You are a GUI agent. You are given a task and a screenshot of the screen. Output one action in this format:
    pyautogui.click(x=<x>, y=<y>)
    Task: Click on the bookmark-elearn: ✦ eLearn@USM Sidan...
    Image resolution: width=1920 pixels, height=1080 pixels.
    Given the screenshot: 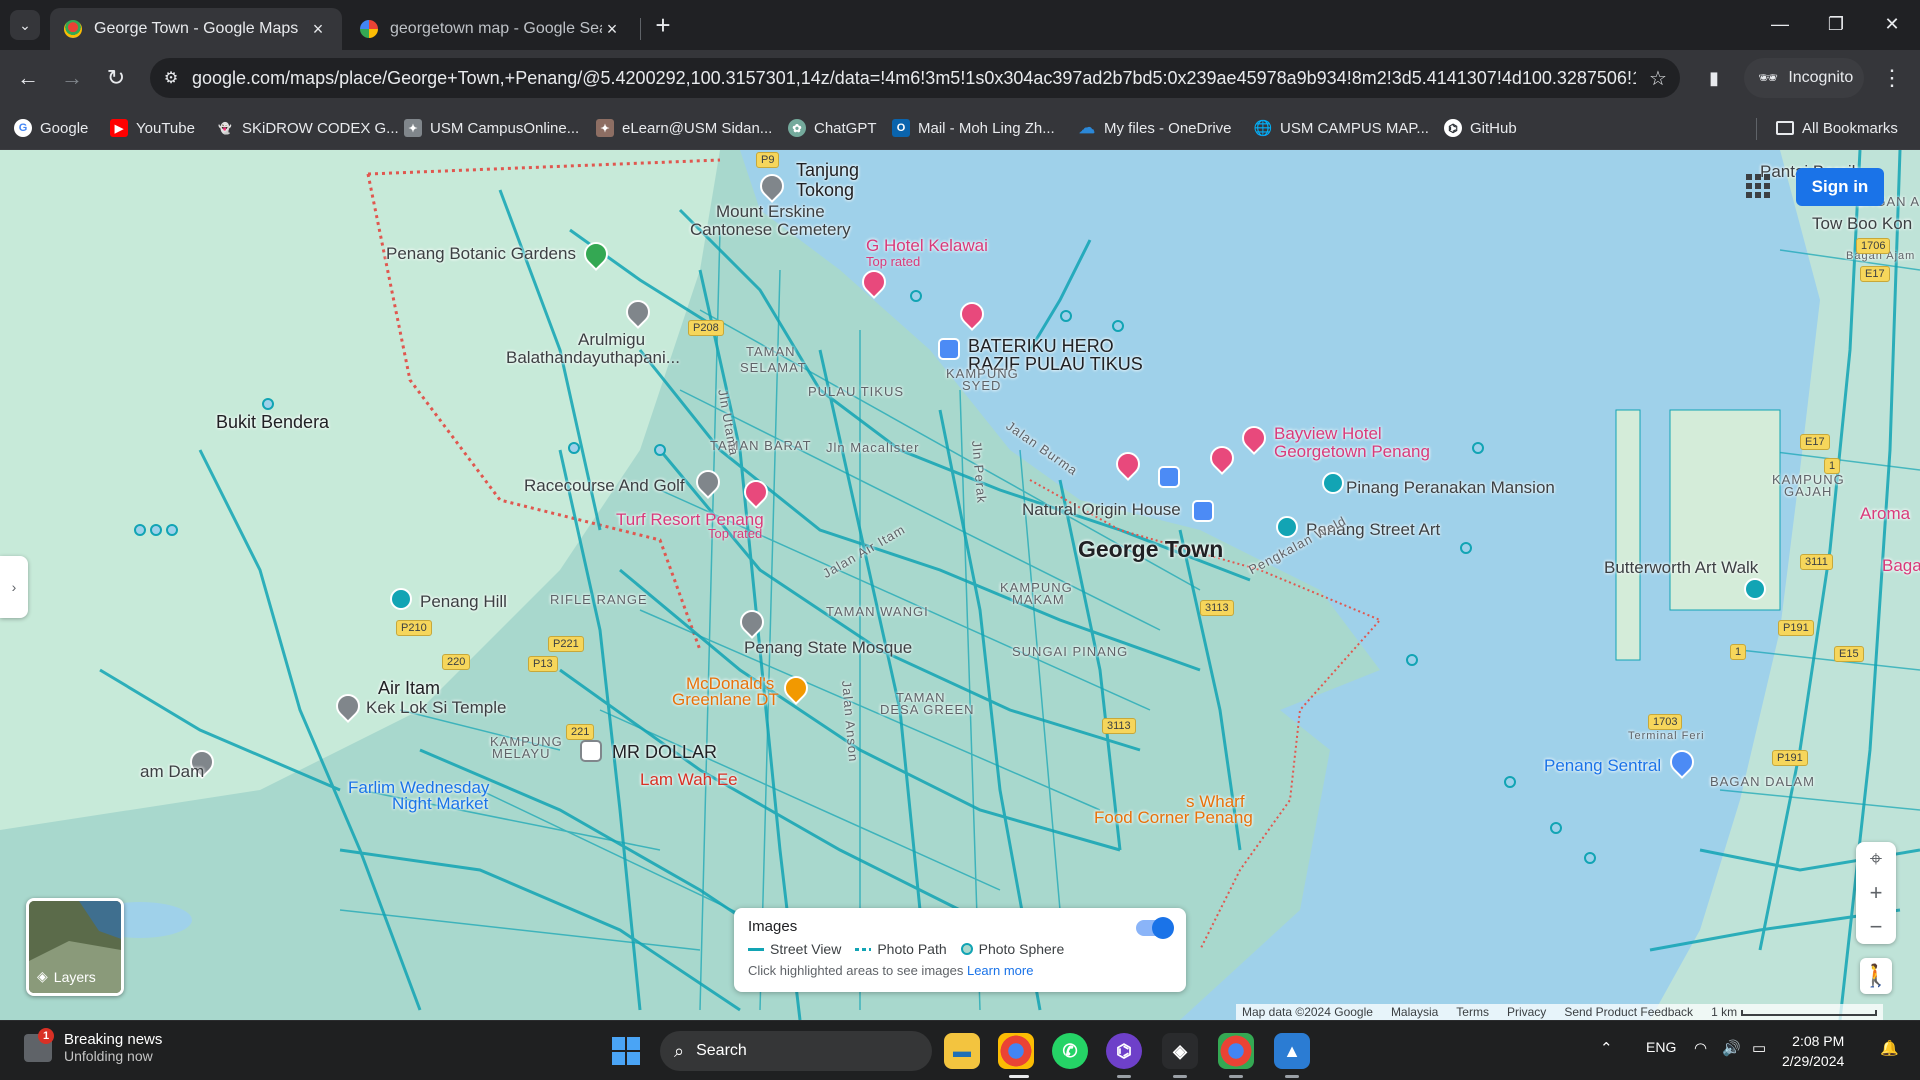 What is the action you would take?
    pyautogui.click(x=684, y=128)
    